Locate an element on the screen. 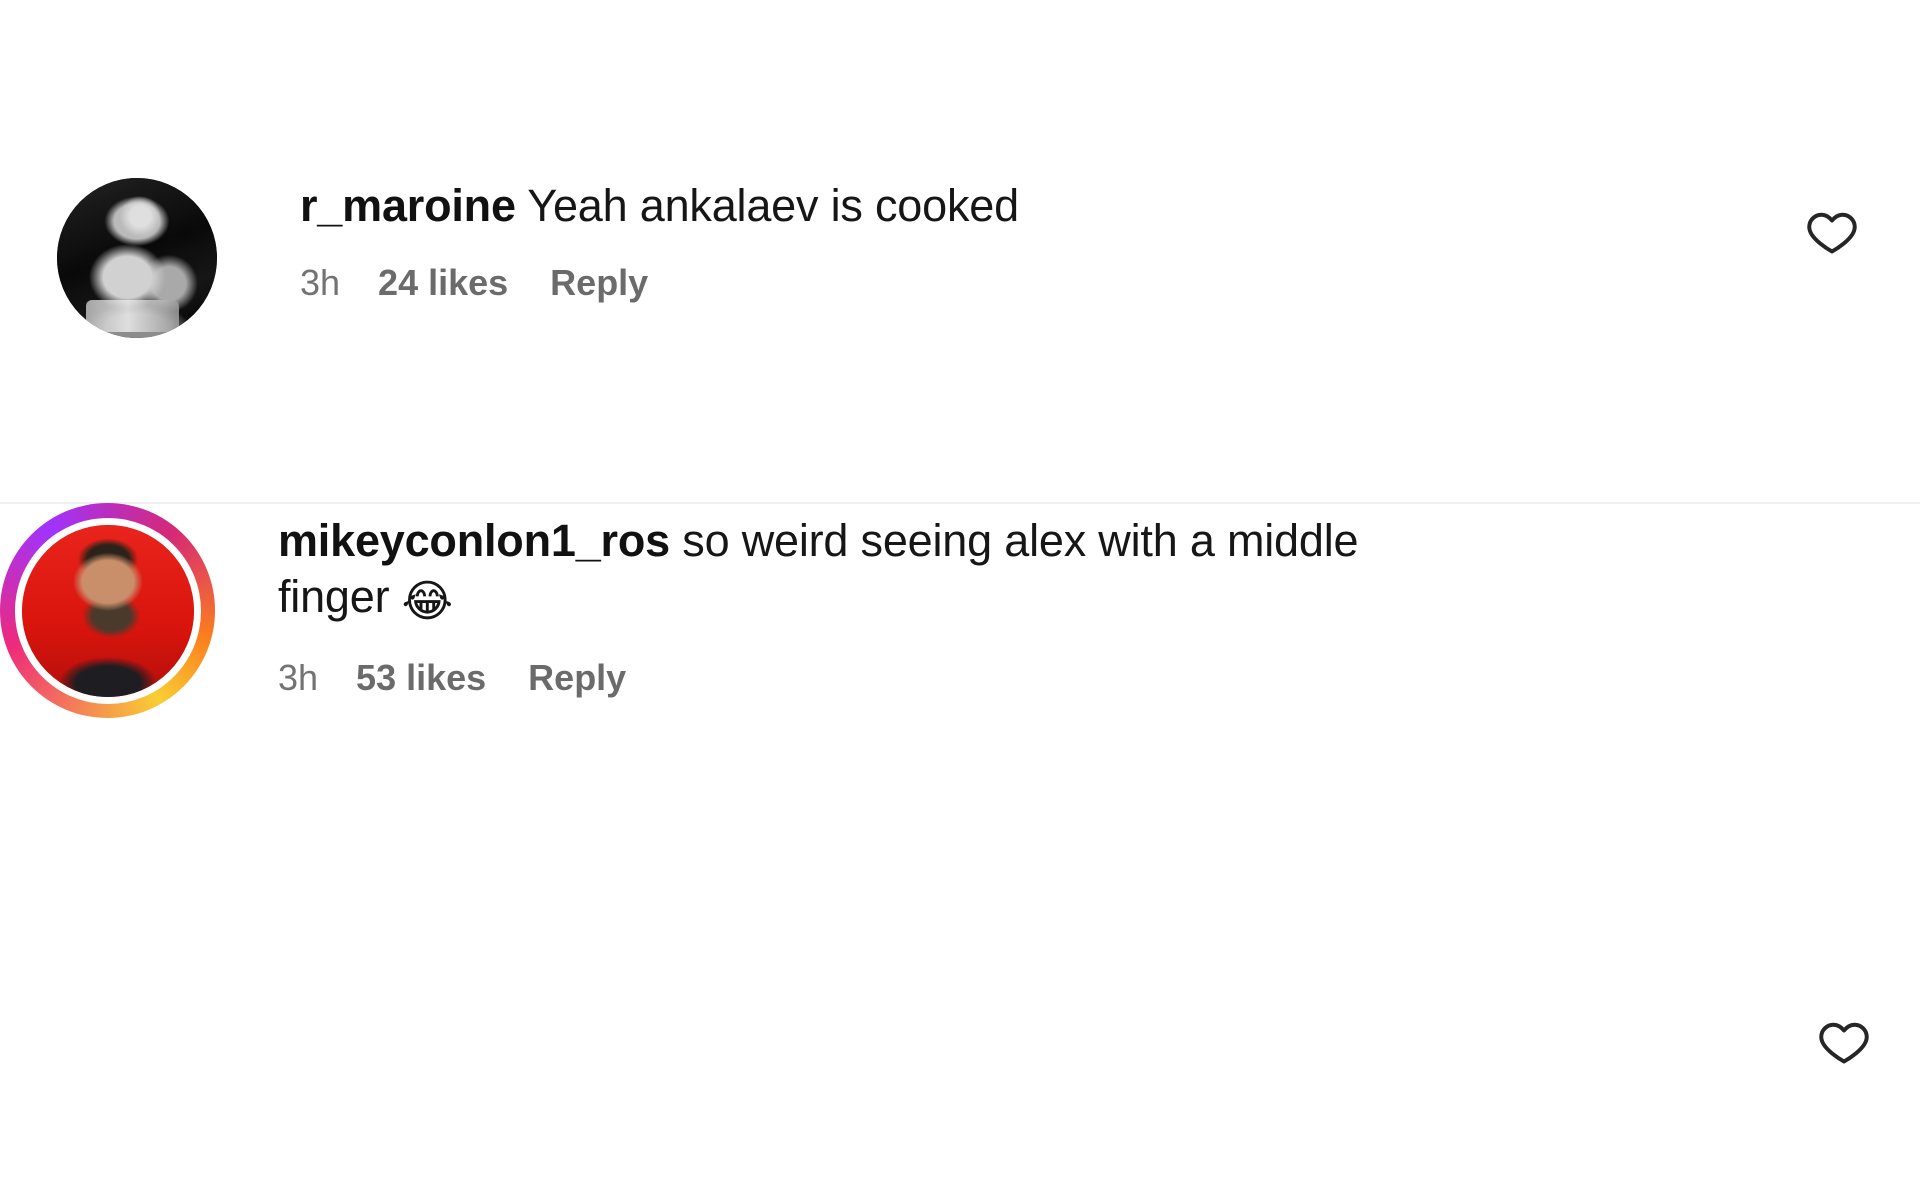 Image resolution: width=1920 pixels, height=1200 pixels. comment-meta: 3h 24 likes Reply is located at coordinates (1110, 283).